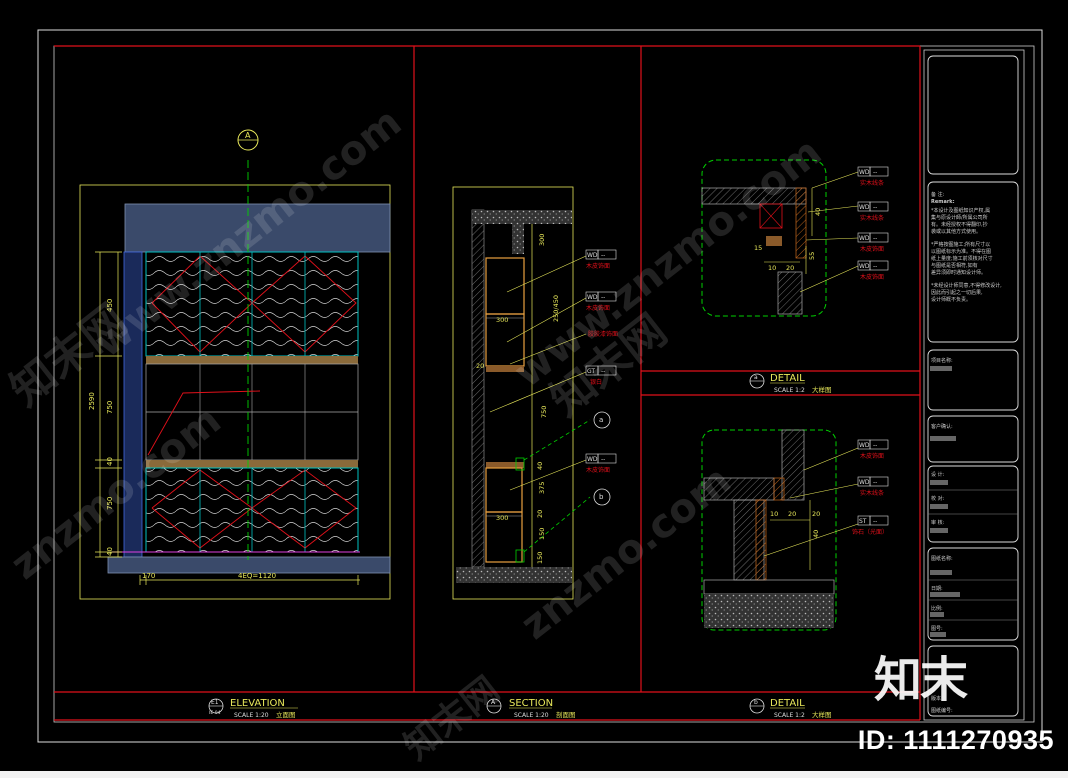 The image size is (1068, 778). Describe the element at coordinates (959, 224) in the screenshot. I see `remark-line: 有。未经授权不得翻印,抄` at that location.